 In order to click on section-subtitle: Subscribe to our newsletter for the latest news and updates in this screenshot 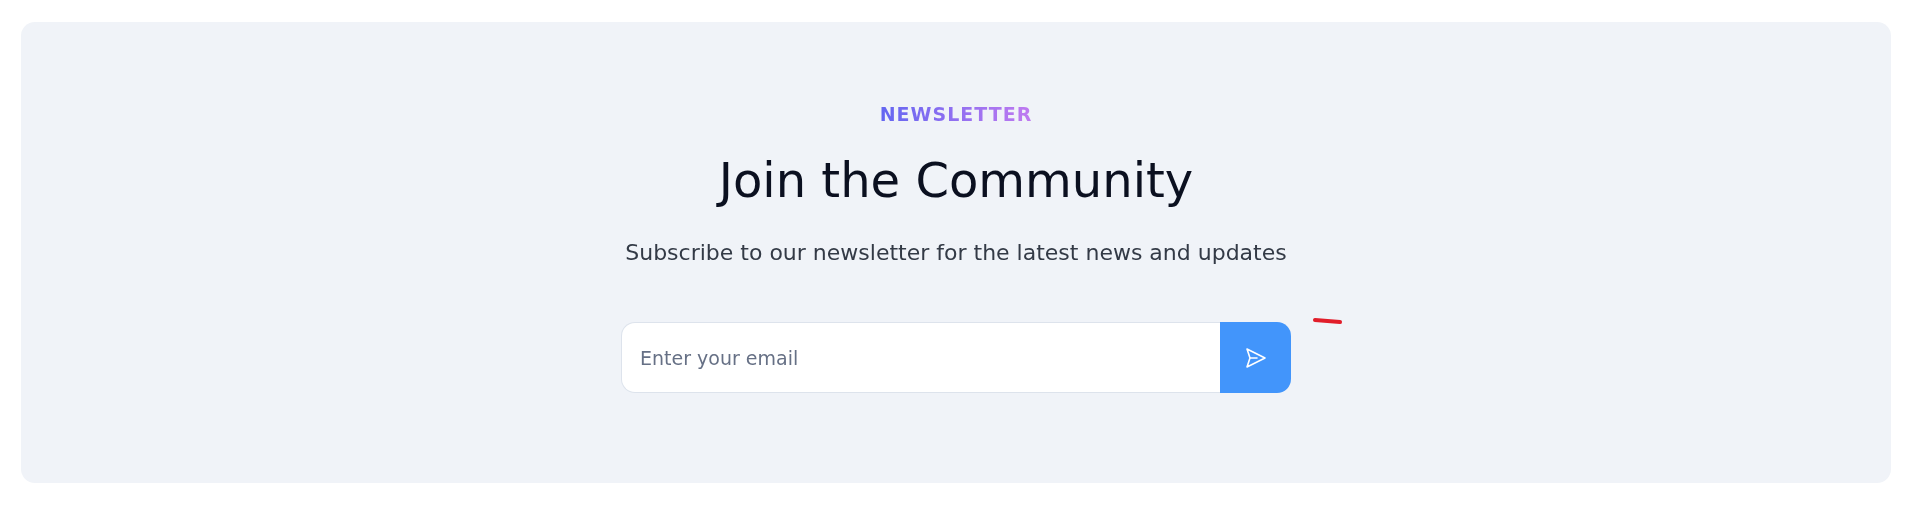, I will do `click(956, 253)`.